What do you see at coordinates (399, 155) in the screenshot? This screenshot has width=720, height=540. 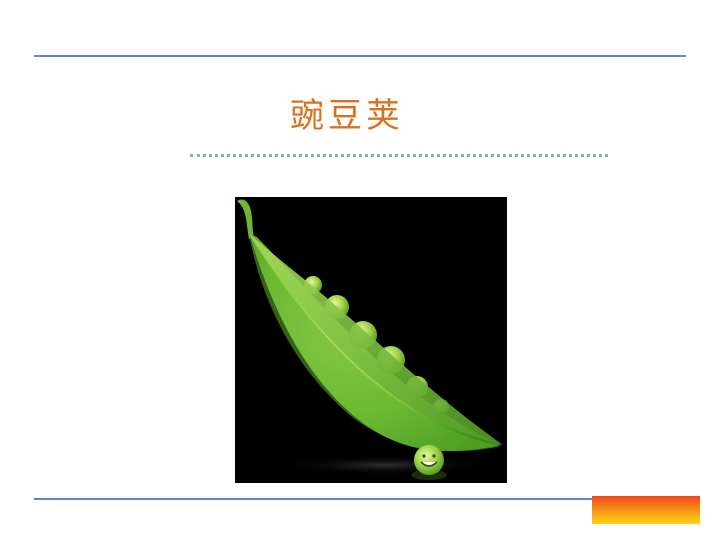 I see `title-underline` at bounding box center [399, 155].